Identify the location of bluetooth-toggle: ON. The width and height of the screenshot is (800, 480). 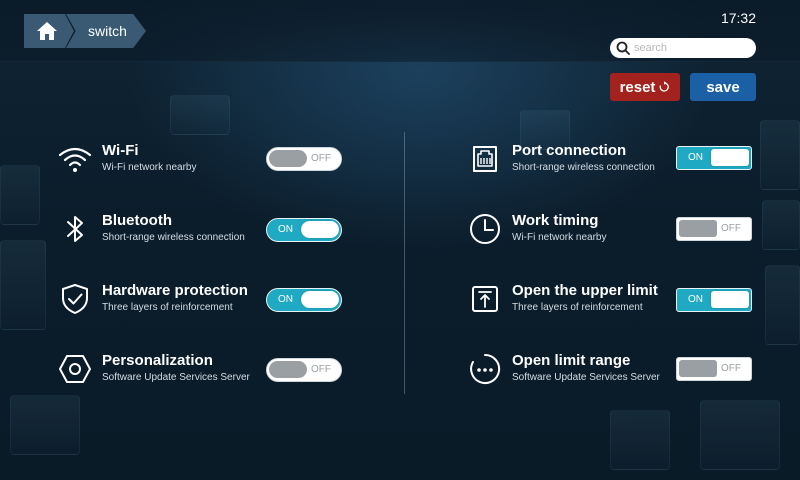
(304, 230).